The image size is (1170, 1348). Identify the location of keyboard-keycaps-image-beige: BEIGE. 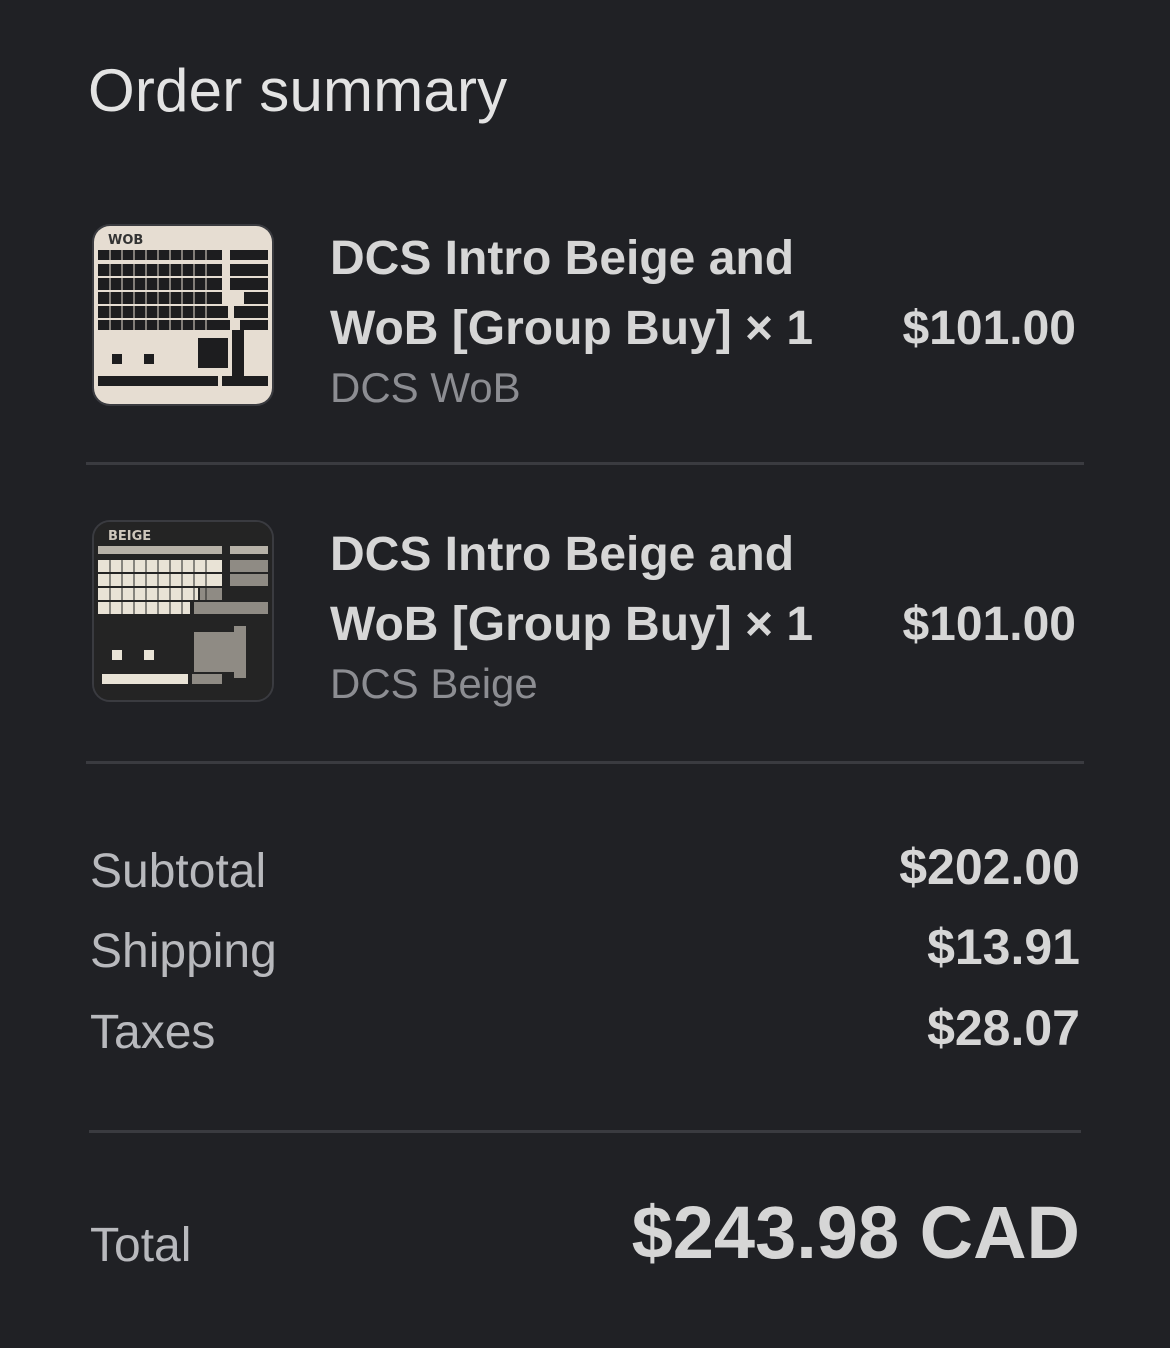
(183, 611).